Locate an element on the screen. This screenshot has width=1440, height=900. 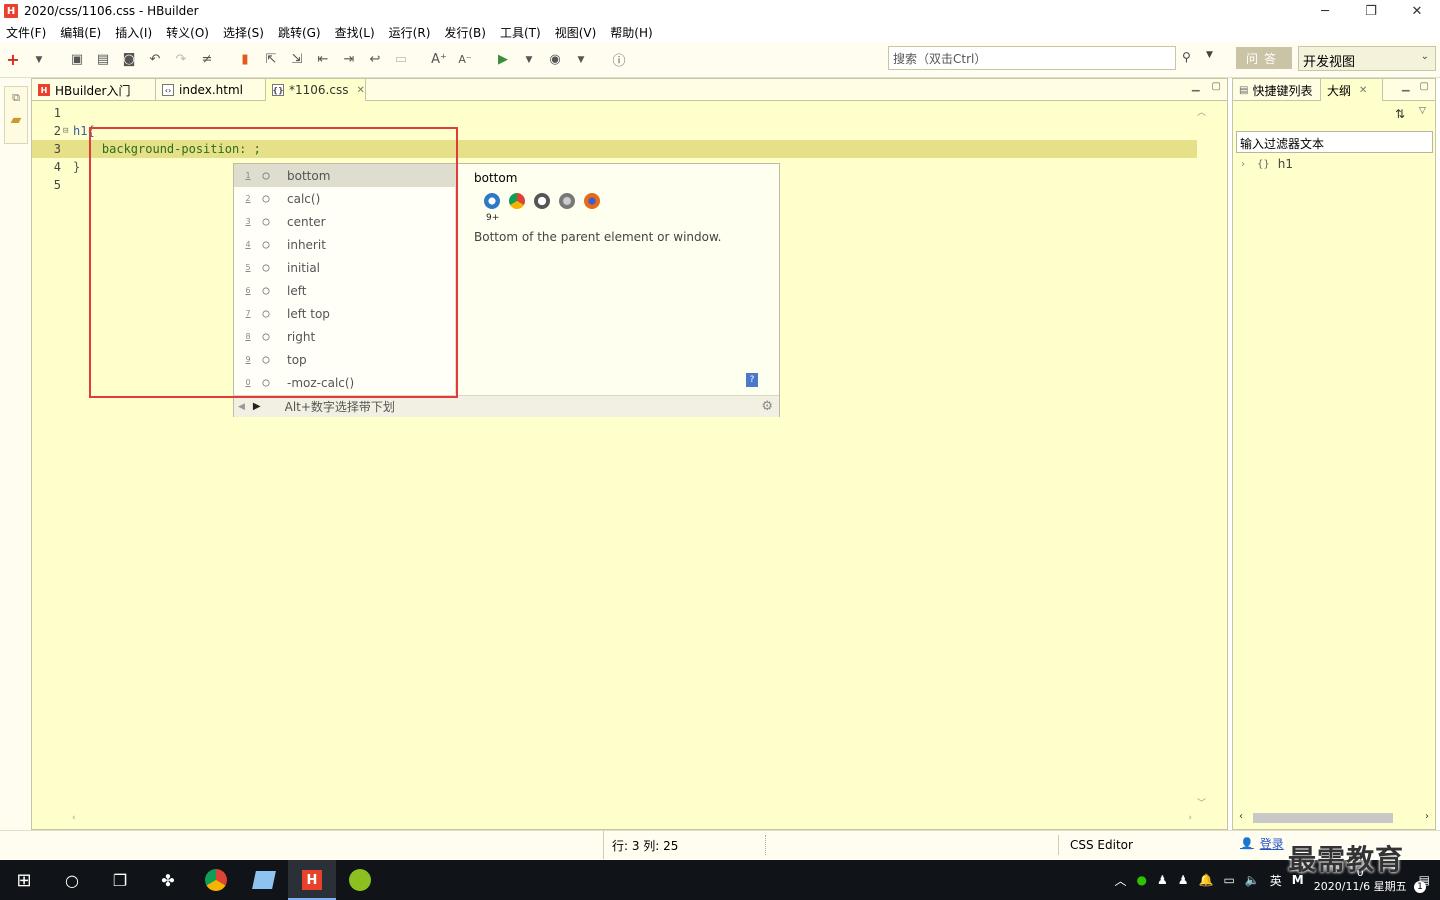
fold-toggle-icon: ⊟ is located at coordinates (68, 131).